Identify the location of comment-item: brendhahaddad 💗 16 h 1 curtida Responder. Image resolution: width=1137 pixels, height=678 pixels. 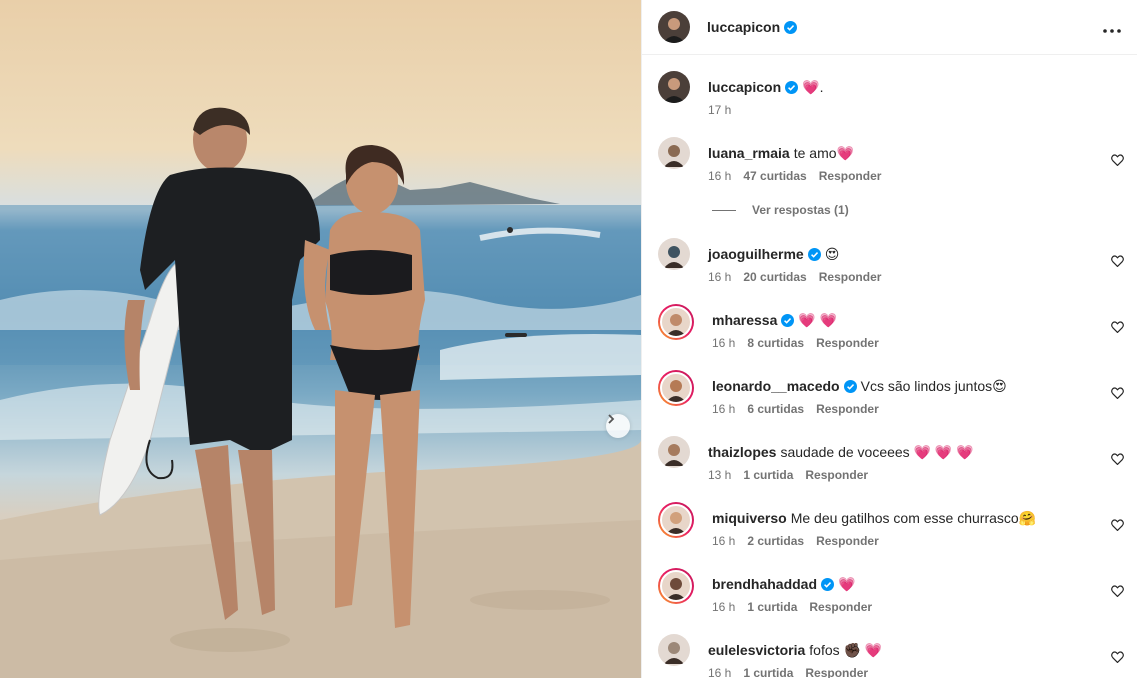
(891, 591).